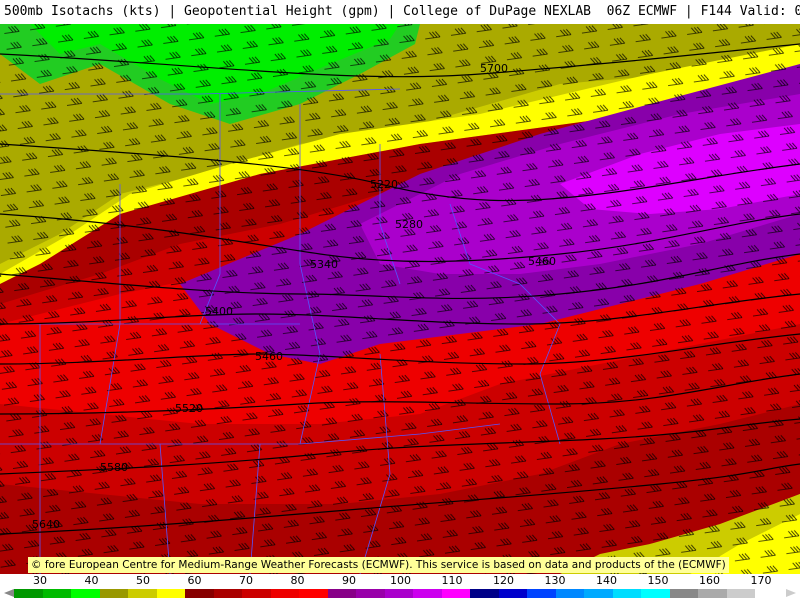 Image resolution: width=800 pixels, height=600 pixels. Describe the element at coordinates (555, 580) in the screenshot. I see `scale-tick-label: 130` at that location.